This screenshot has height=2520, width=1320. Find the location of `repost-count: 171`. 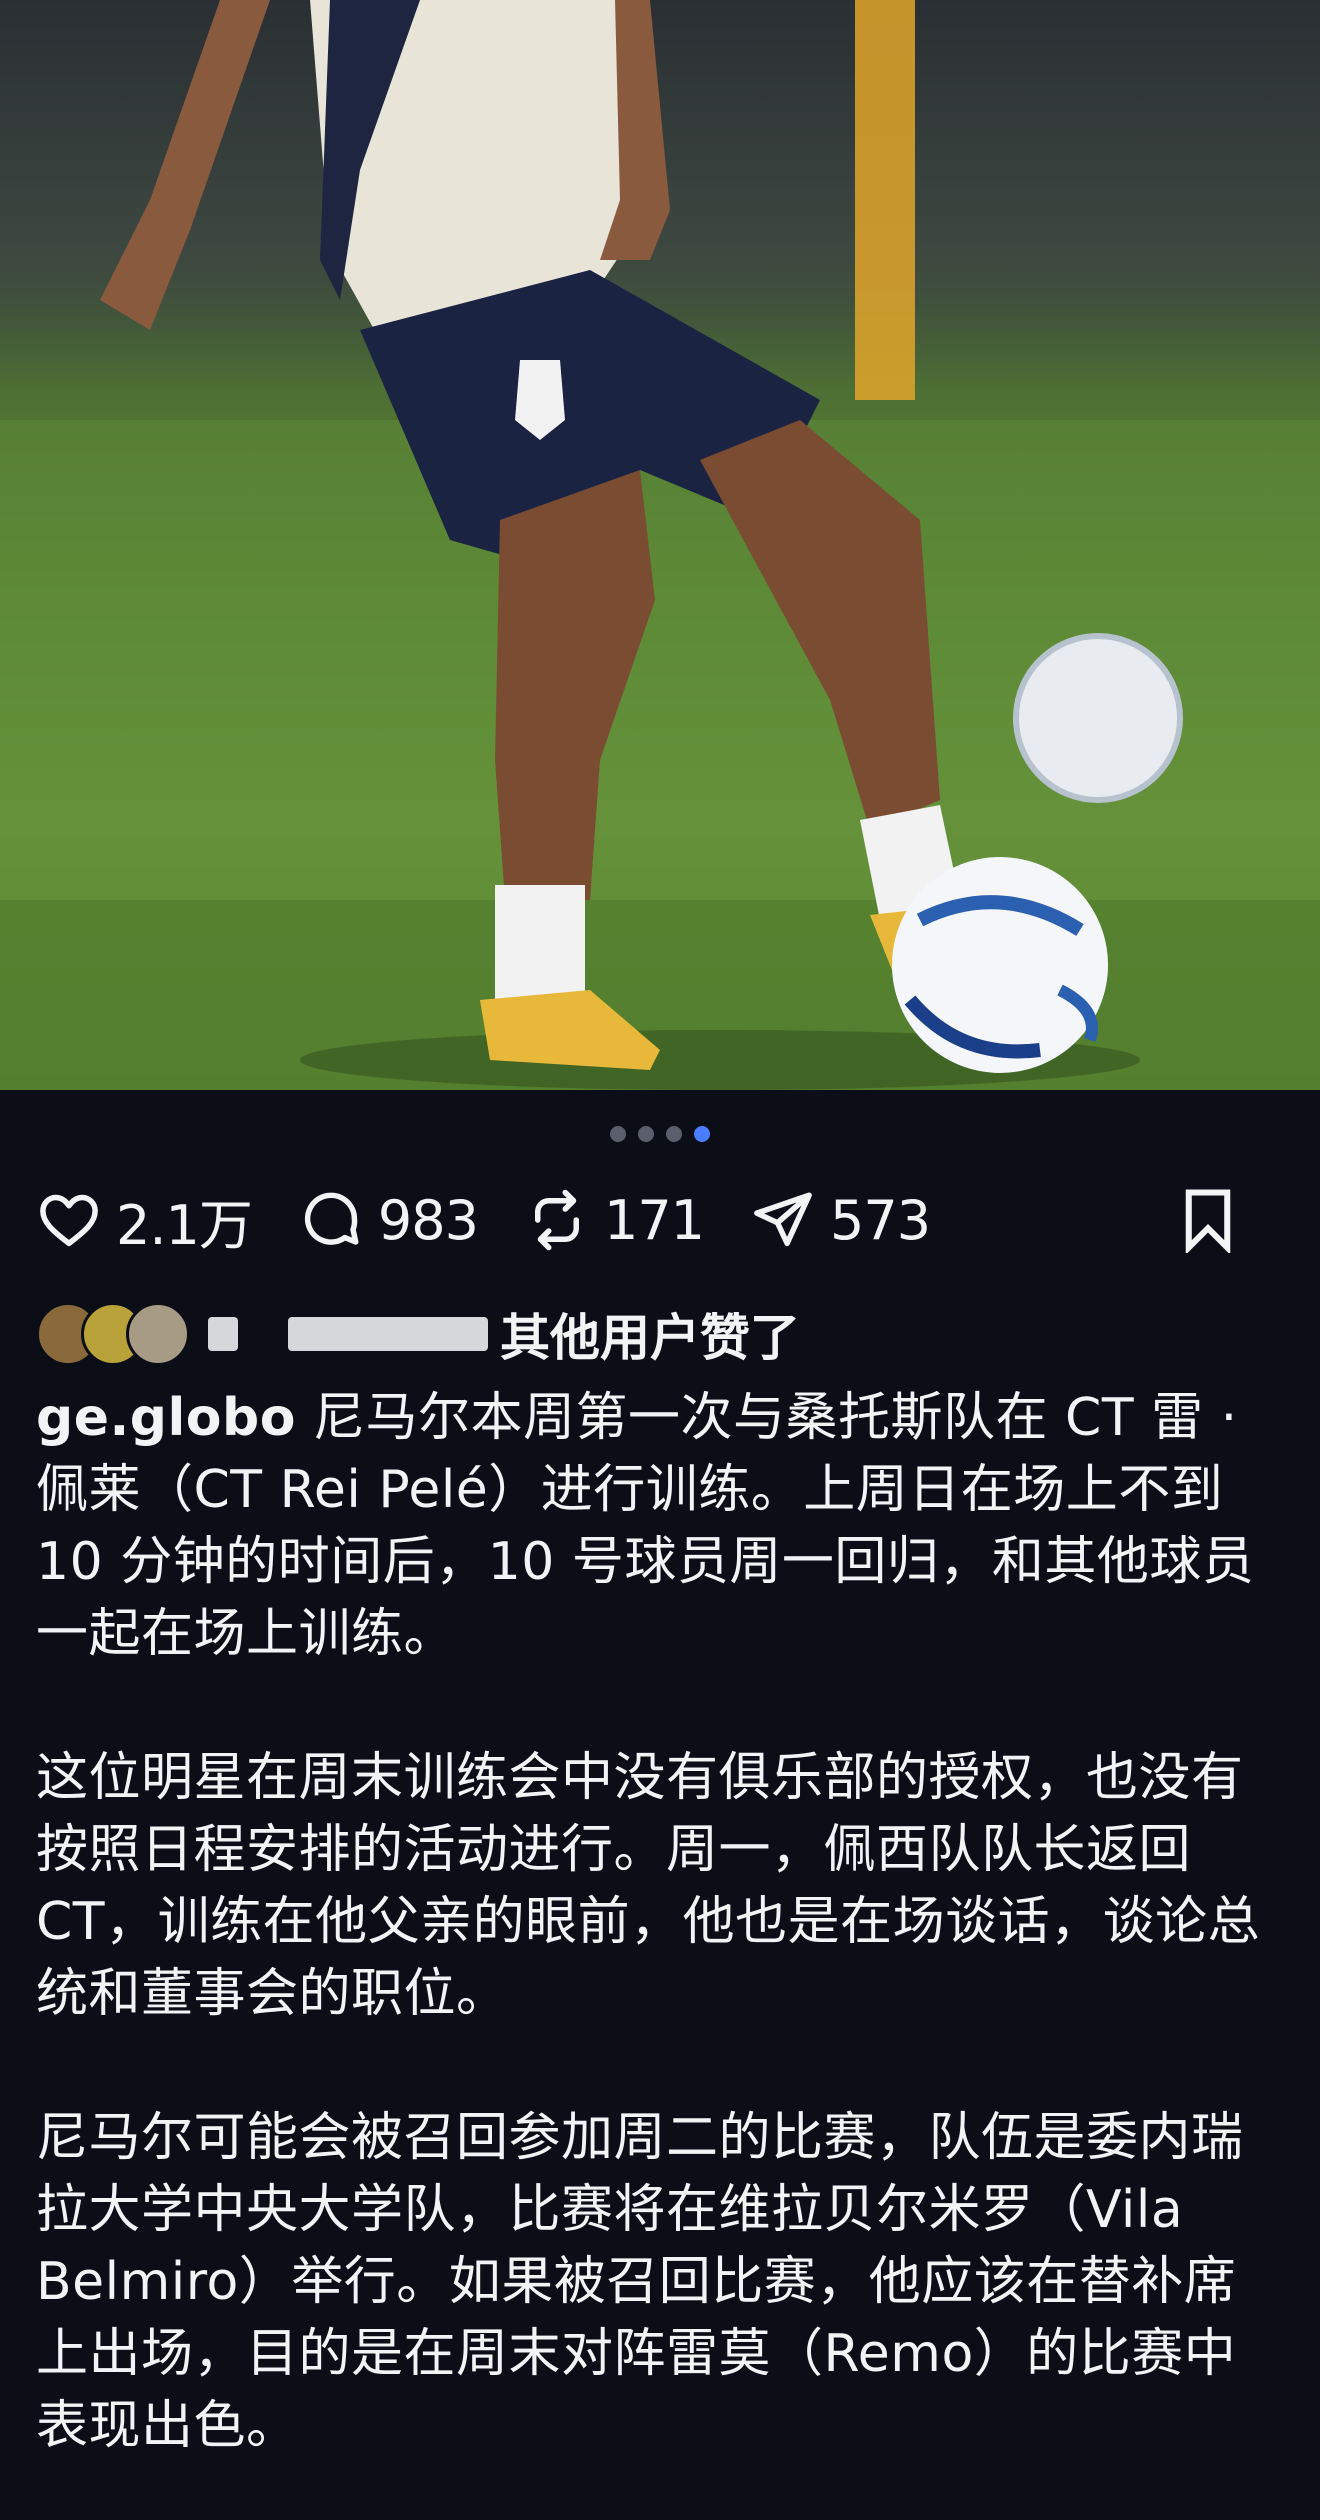

repost-count: 171 is located at coordinates (654, 1220).